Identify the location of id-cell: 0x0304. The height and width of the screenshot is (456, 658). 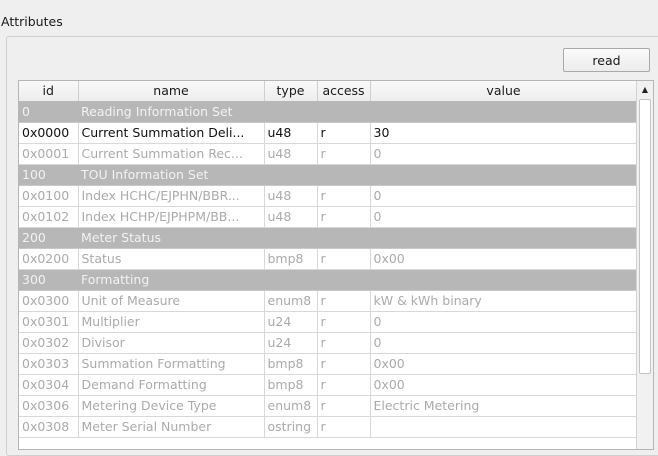
(49, 385).